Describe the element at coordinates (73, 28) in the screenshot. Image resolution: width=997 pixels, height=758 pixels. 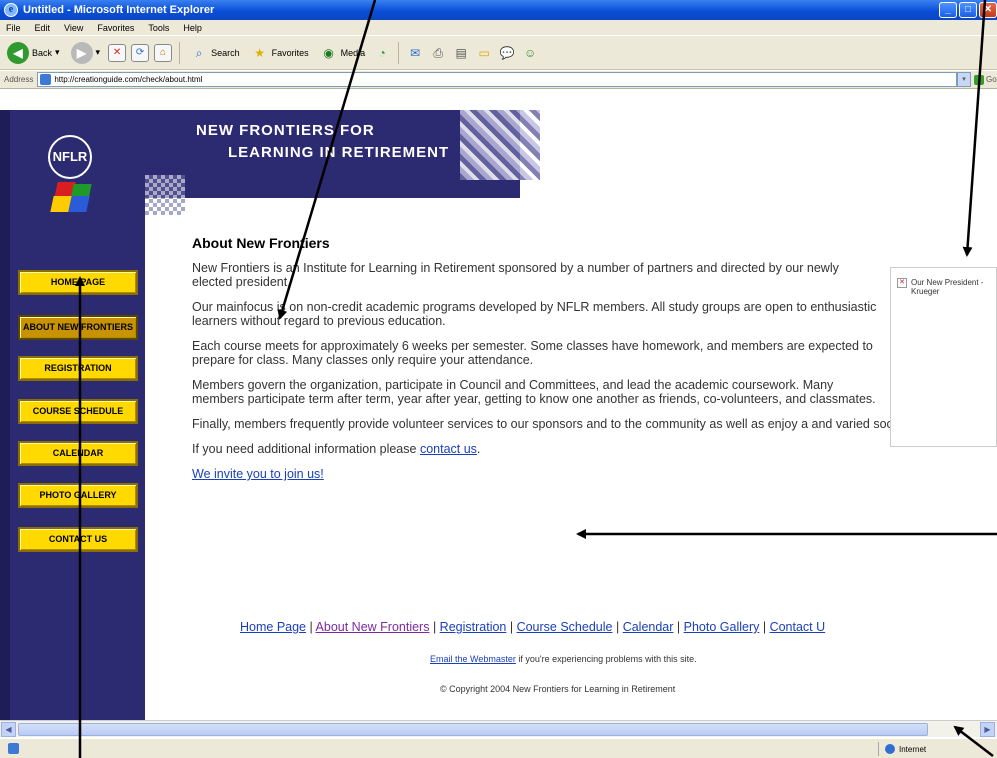
I see `menu-view: View` at that location.